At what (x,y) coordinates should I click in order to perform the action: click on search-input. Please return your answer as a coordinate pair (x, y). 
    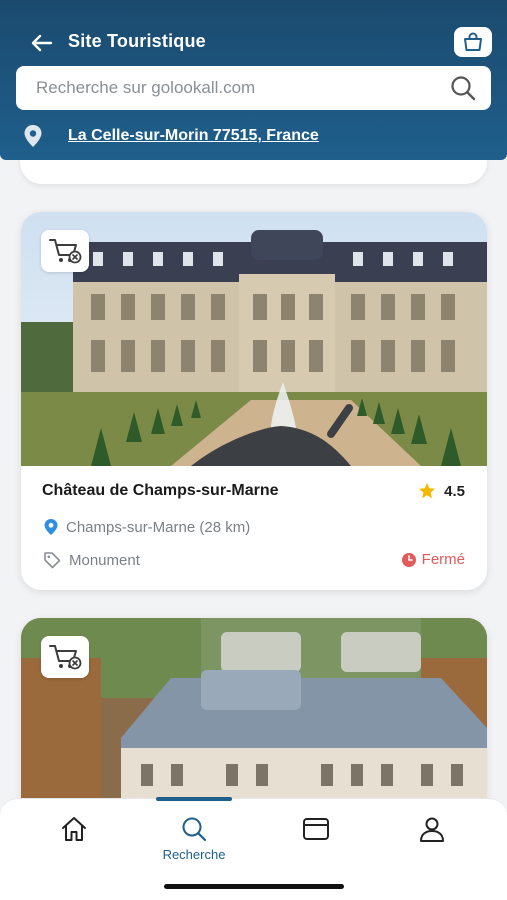
    Looking at the image, I should click on (253, 88).